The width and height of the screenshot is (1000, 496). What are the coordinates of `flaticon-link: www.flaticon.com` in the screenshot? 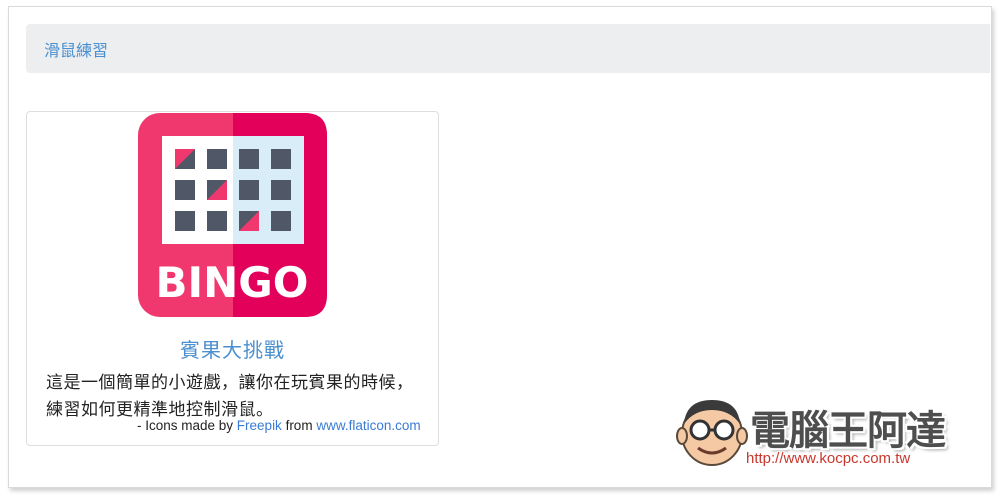 It's located at (368, 425).